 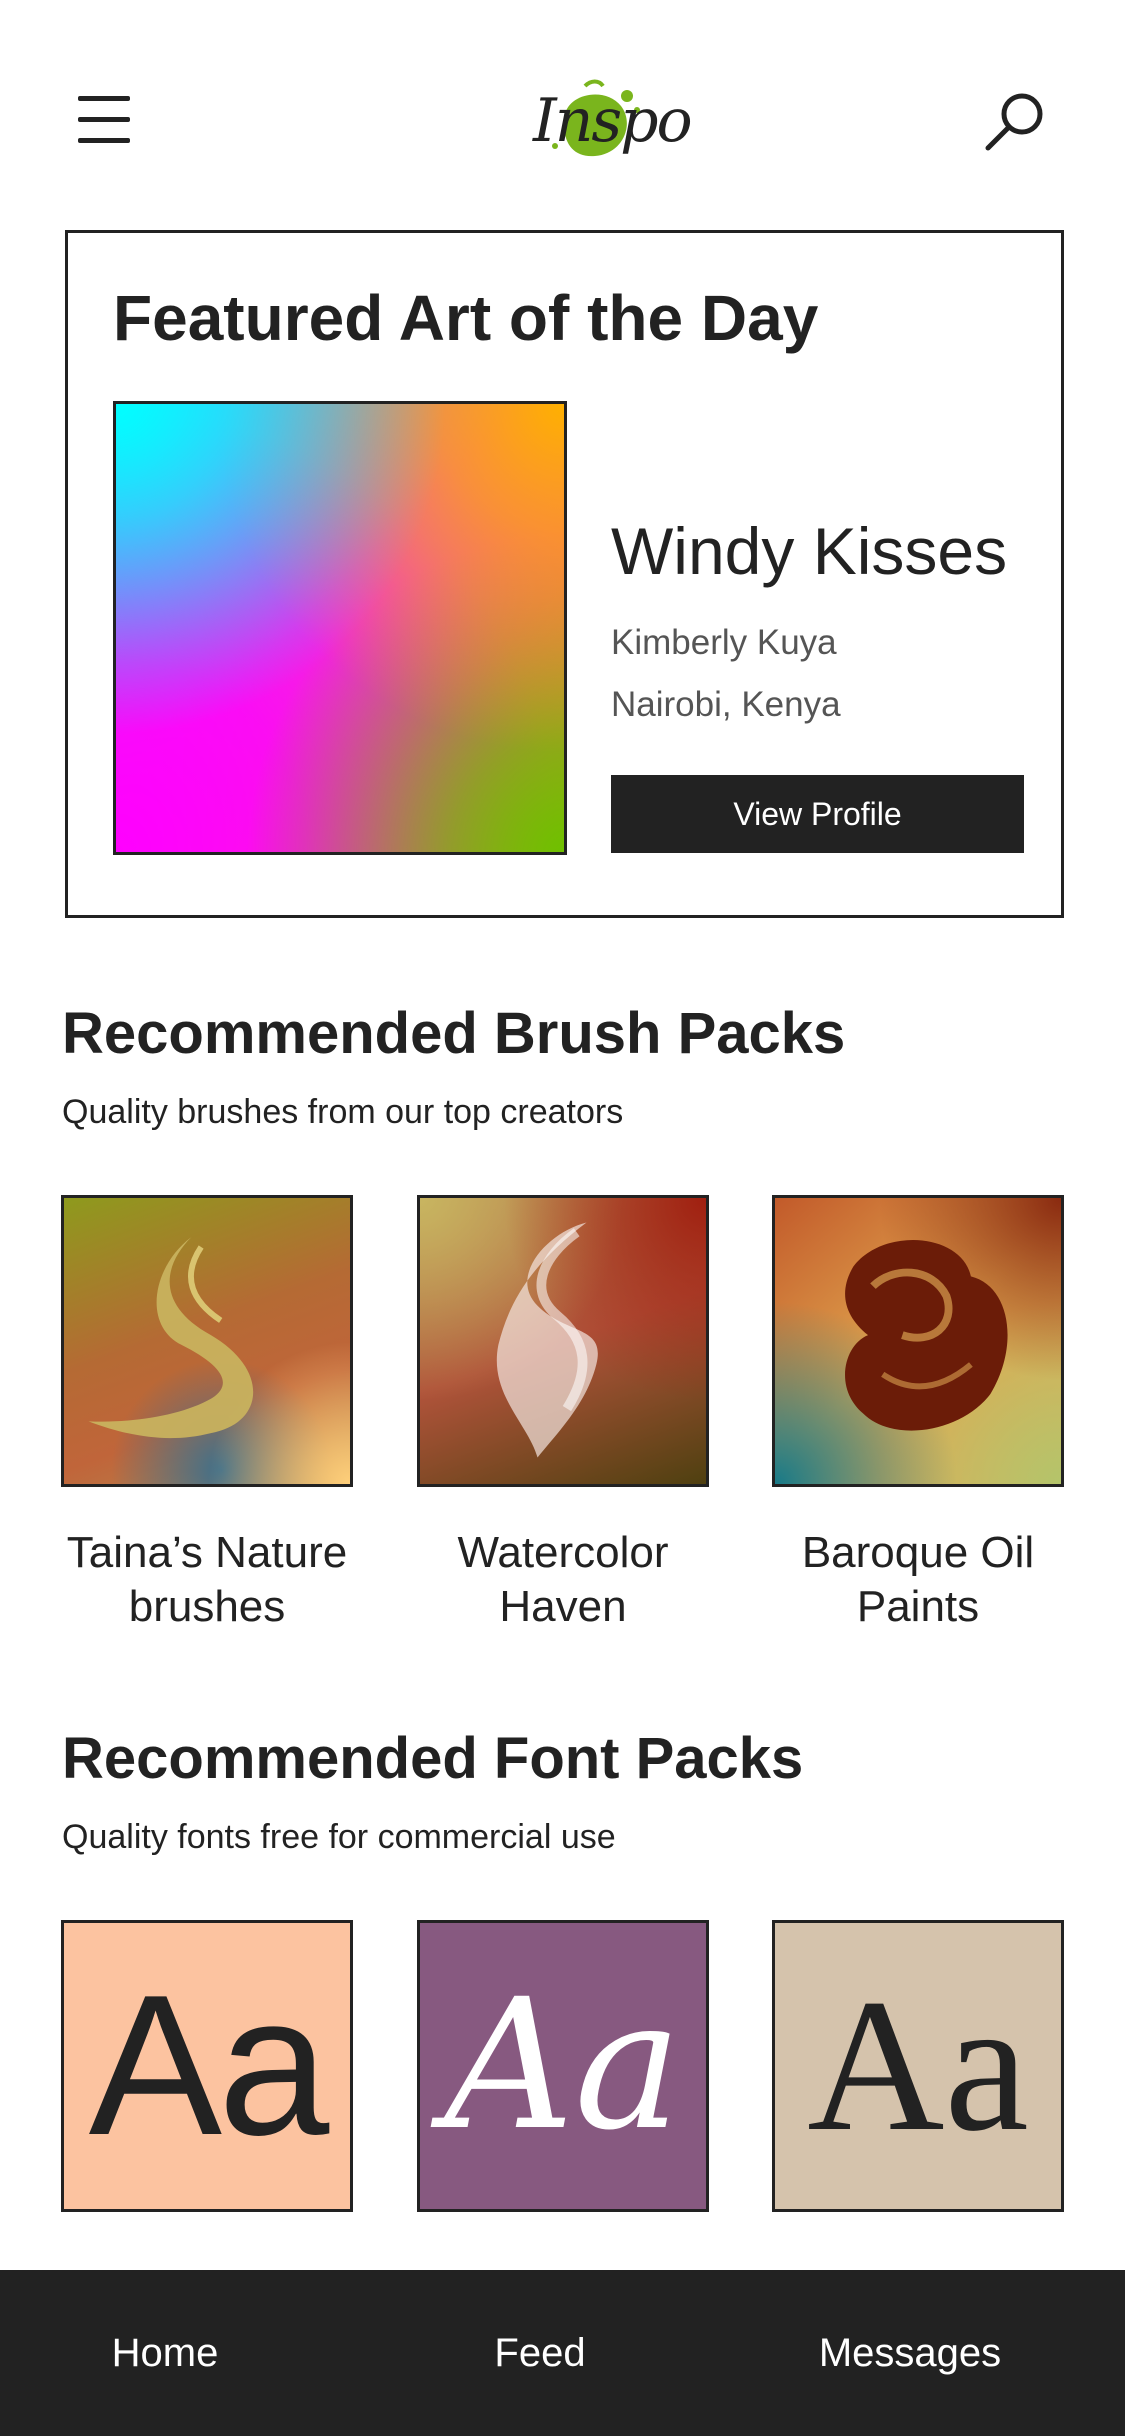 What do you see at coordinates (165, 2353) in the screenshot?
I see `nav-home: Home` at bounding box center [165, 2353].